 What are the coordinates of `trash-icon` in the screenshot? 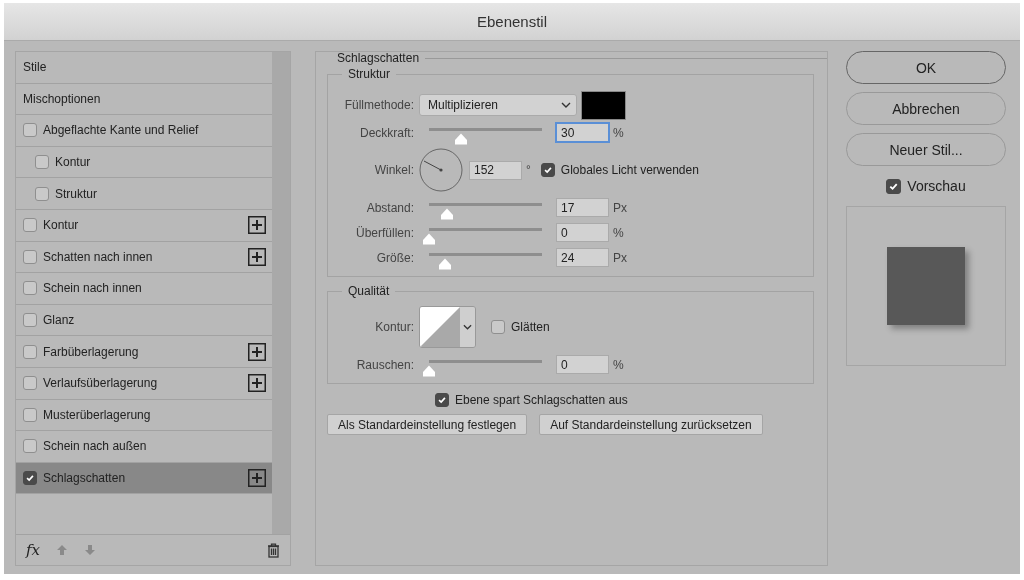 It's located at (273, 550).